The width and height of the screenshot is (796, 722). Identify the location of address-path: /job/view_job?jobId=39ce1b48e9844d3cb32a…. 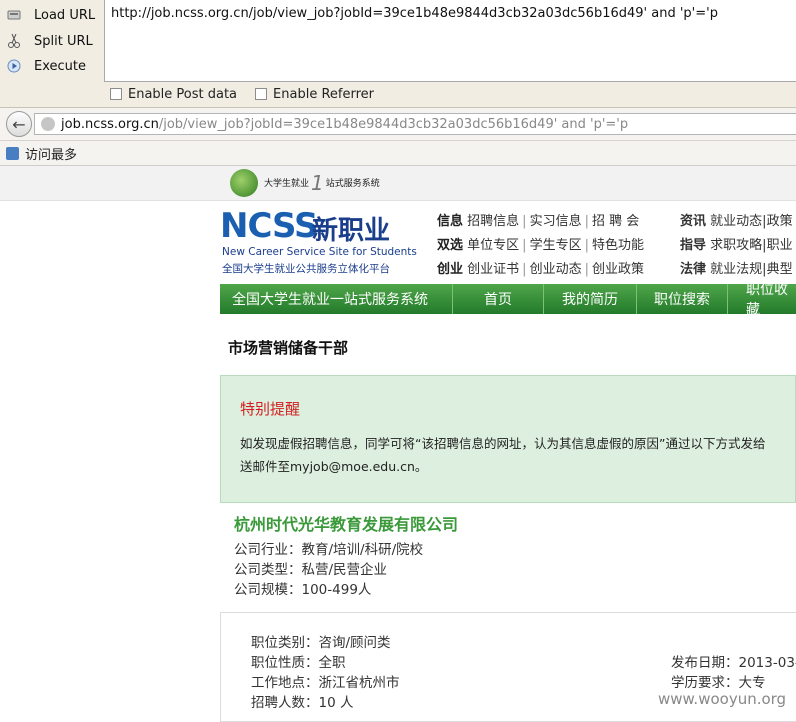
(393, 124).